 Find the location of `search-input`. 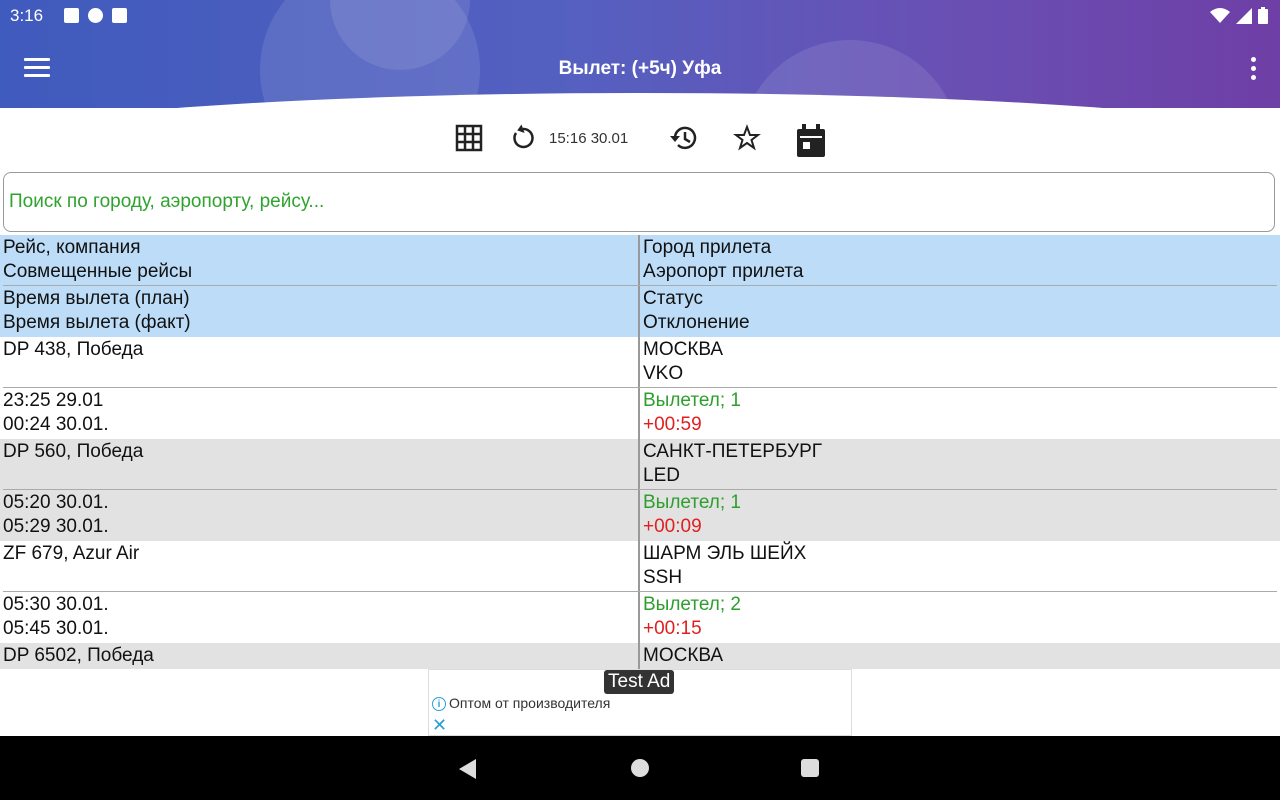

search-input is located at coordinates (639, 202).